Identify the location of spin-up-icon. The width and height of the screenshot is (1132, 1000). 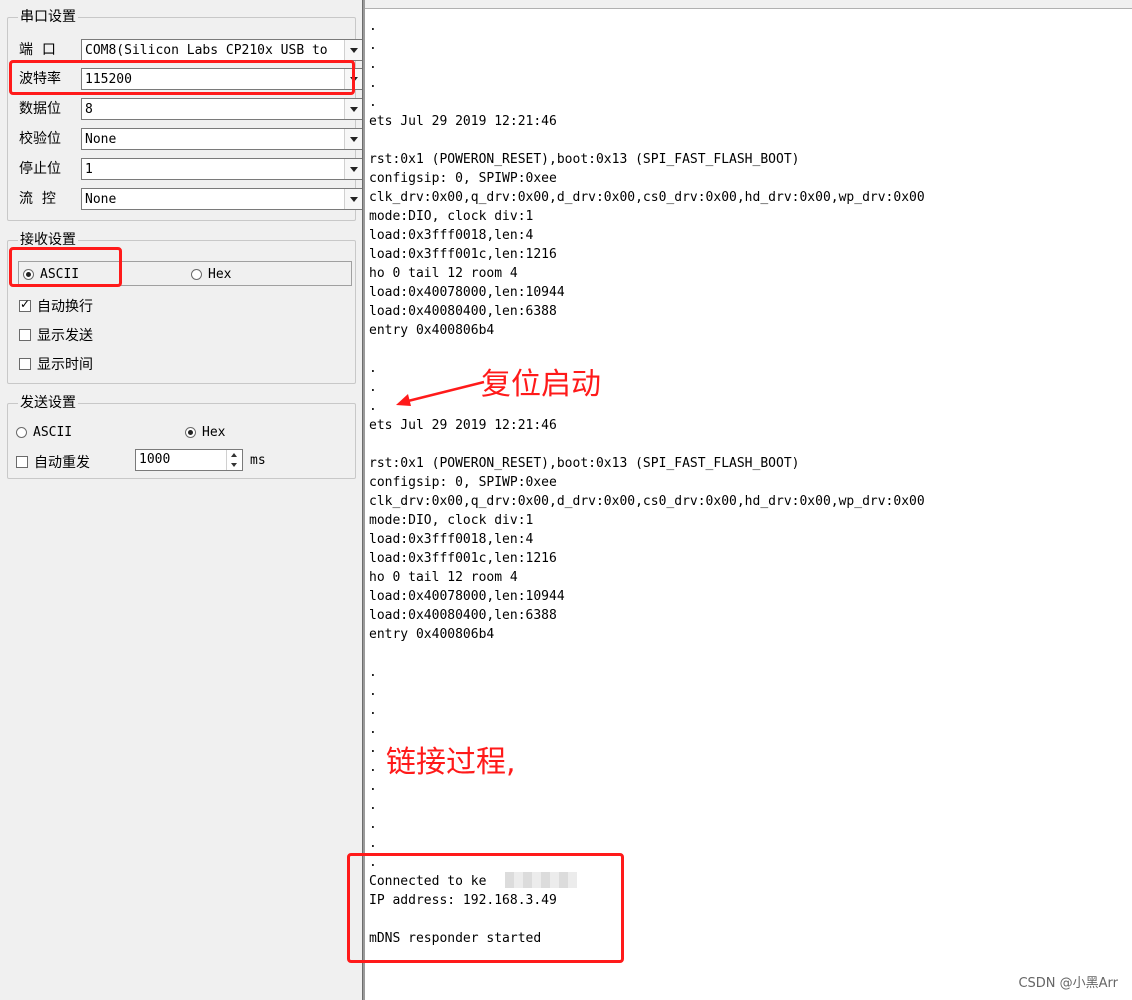
(234, 455).